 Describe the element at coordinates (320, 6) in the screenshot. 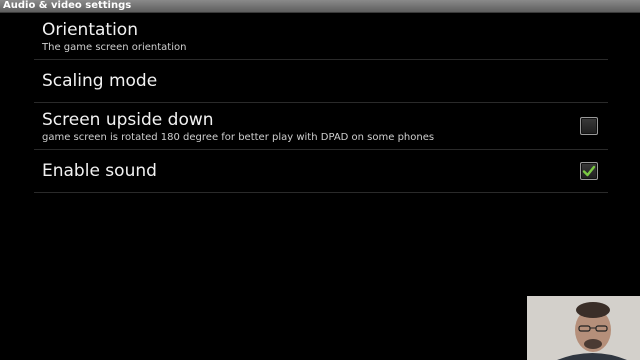

I see `title-bar: Audio & video settings` at that location.